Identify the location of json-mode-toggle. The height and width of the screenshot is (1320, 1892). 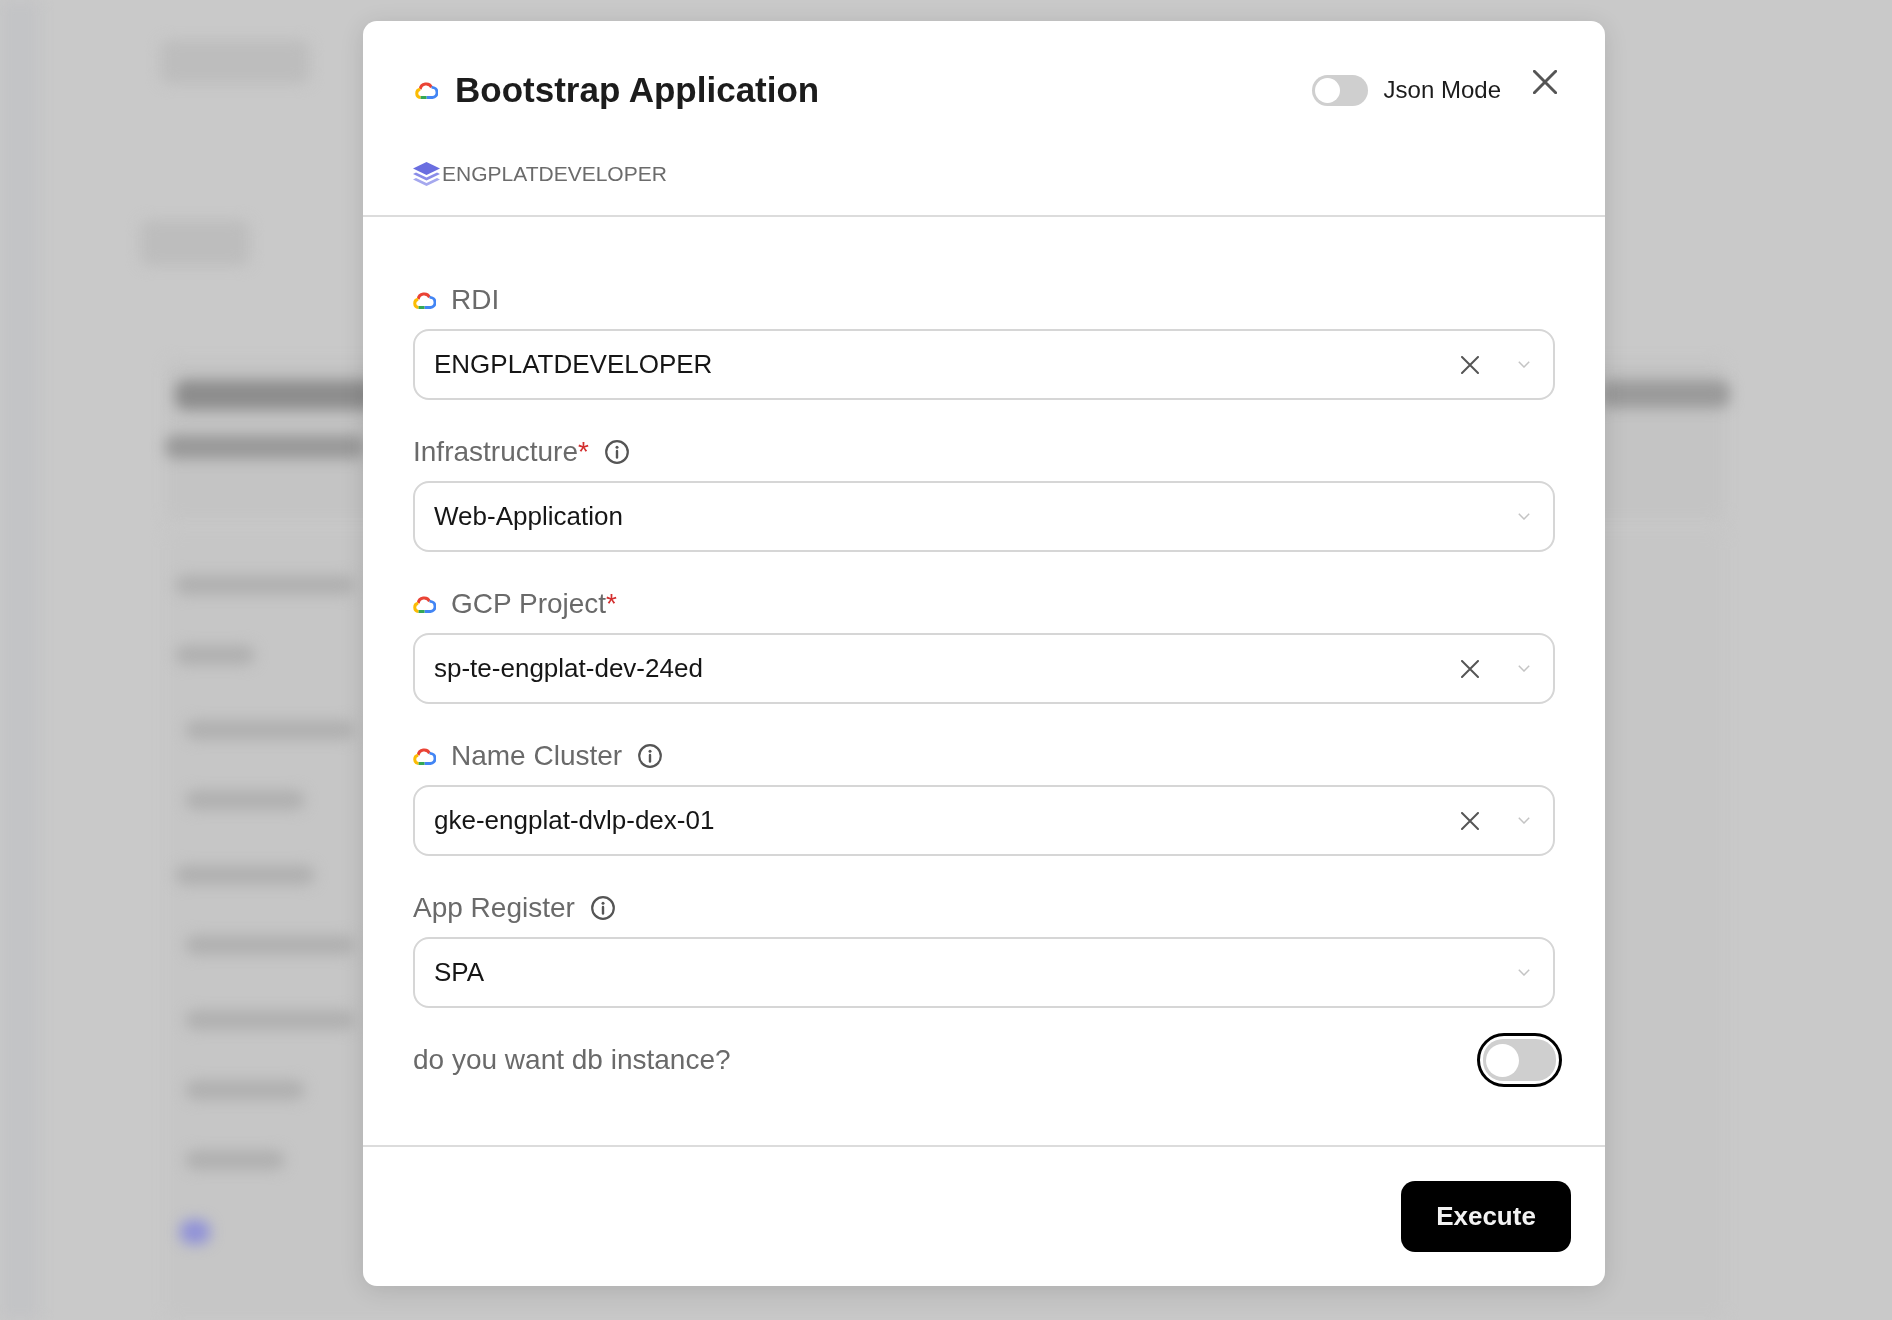
(1339, 90).